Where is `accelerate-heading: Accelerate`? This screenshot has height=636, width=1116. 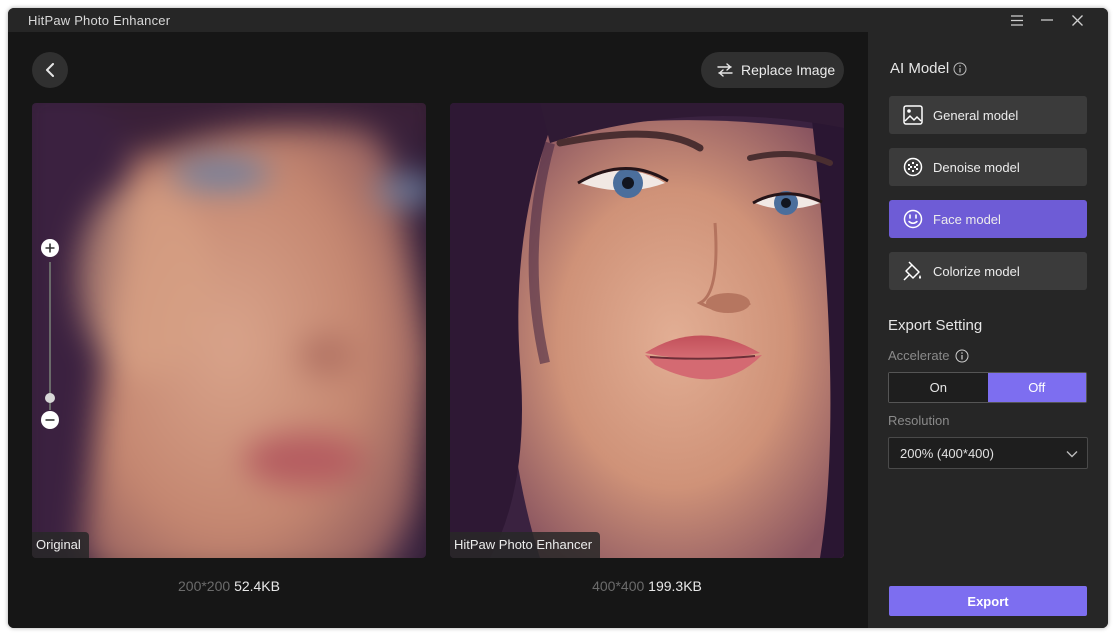
accelerate-heading: Accelerate is located at coordinates (928, 355).